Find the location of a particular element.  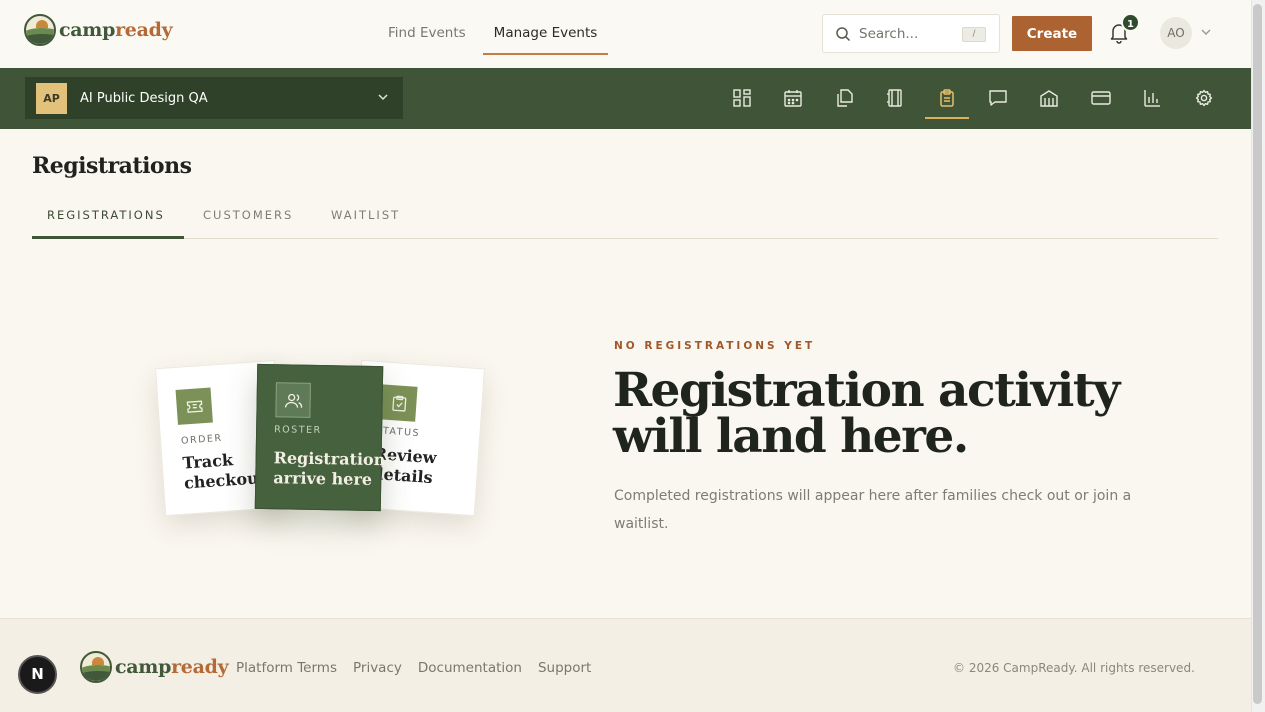

active-tool-indicator is located at coordinates (947, 118).